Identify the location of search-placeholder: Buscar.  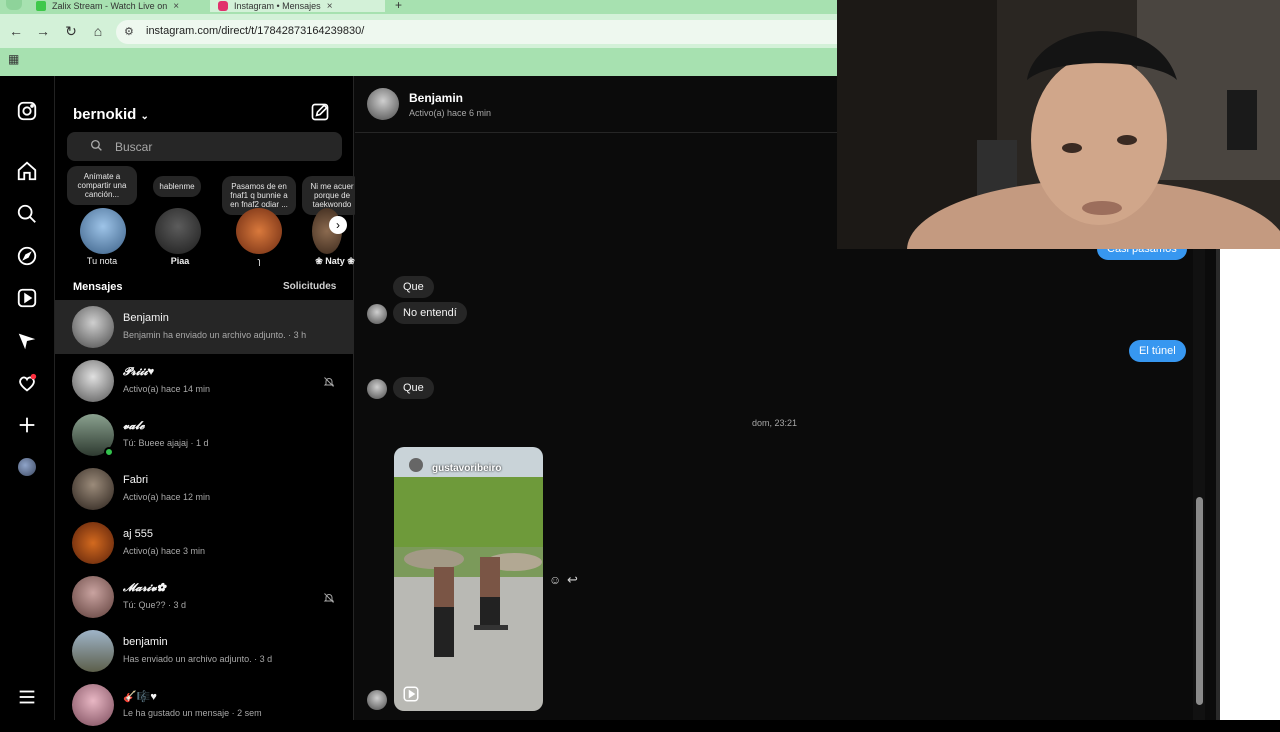
(134, 147).